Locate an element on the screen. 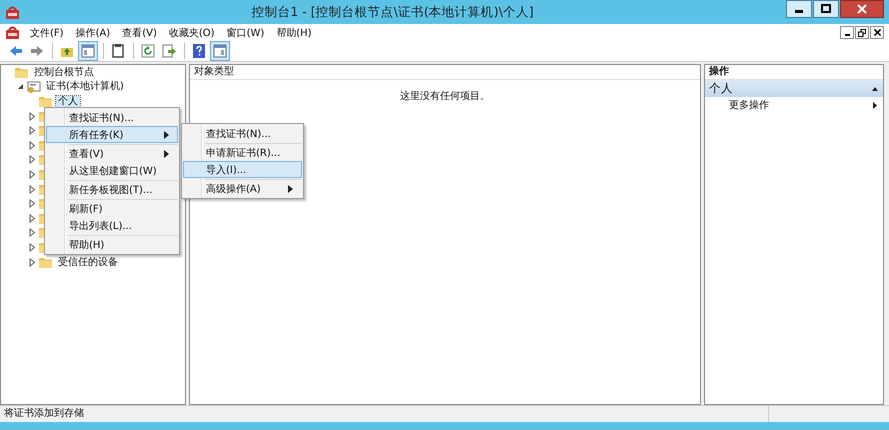 The width and height of the screenshot is (889, 430). menu-item: 窗口(W) is located at coordinates (245, 33).